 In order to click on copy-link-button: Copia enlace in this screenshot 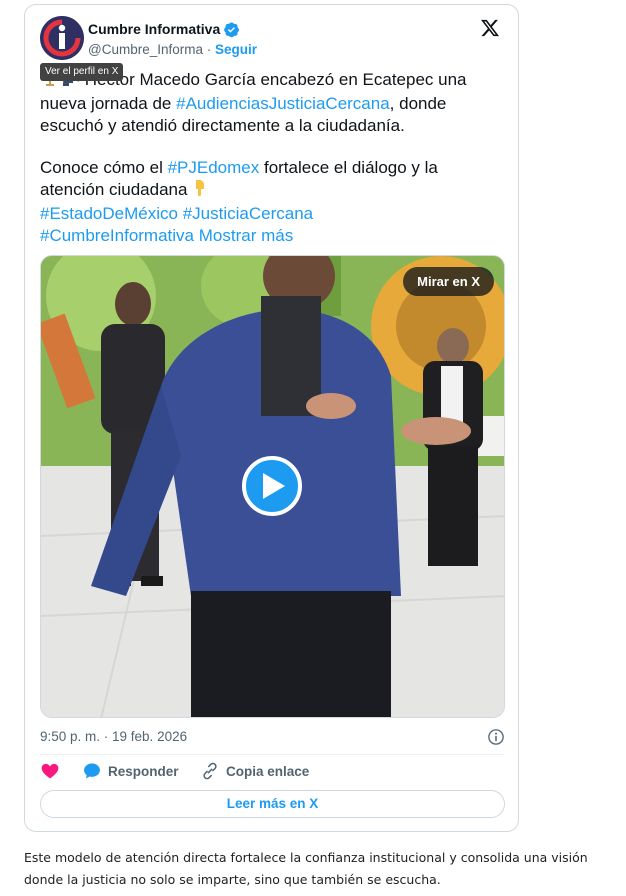, I will do `click(254, 771)`.